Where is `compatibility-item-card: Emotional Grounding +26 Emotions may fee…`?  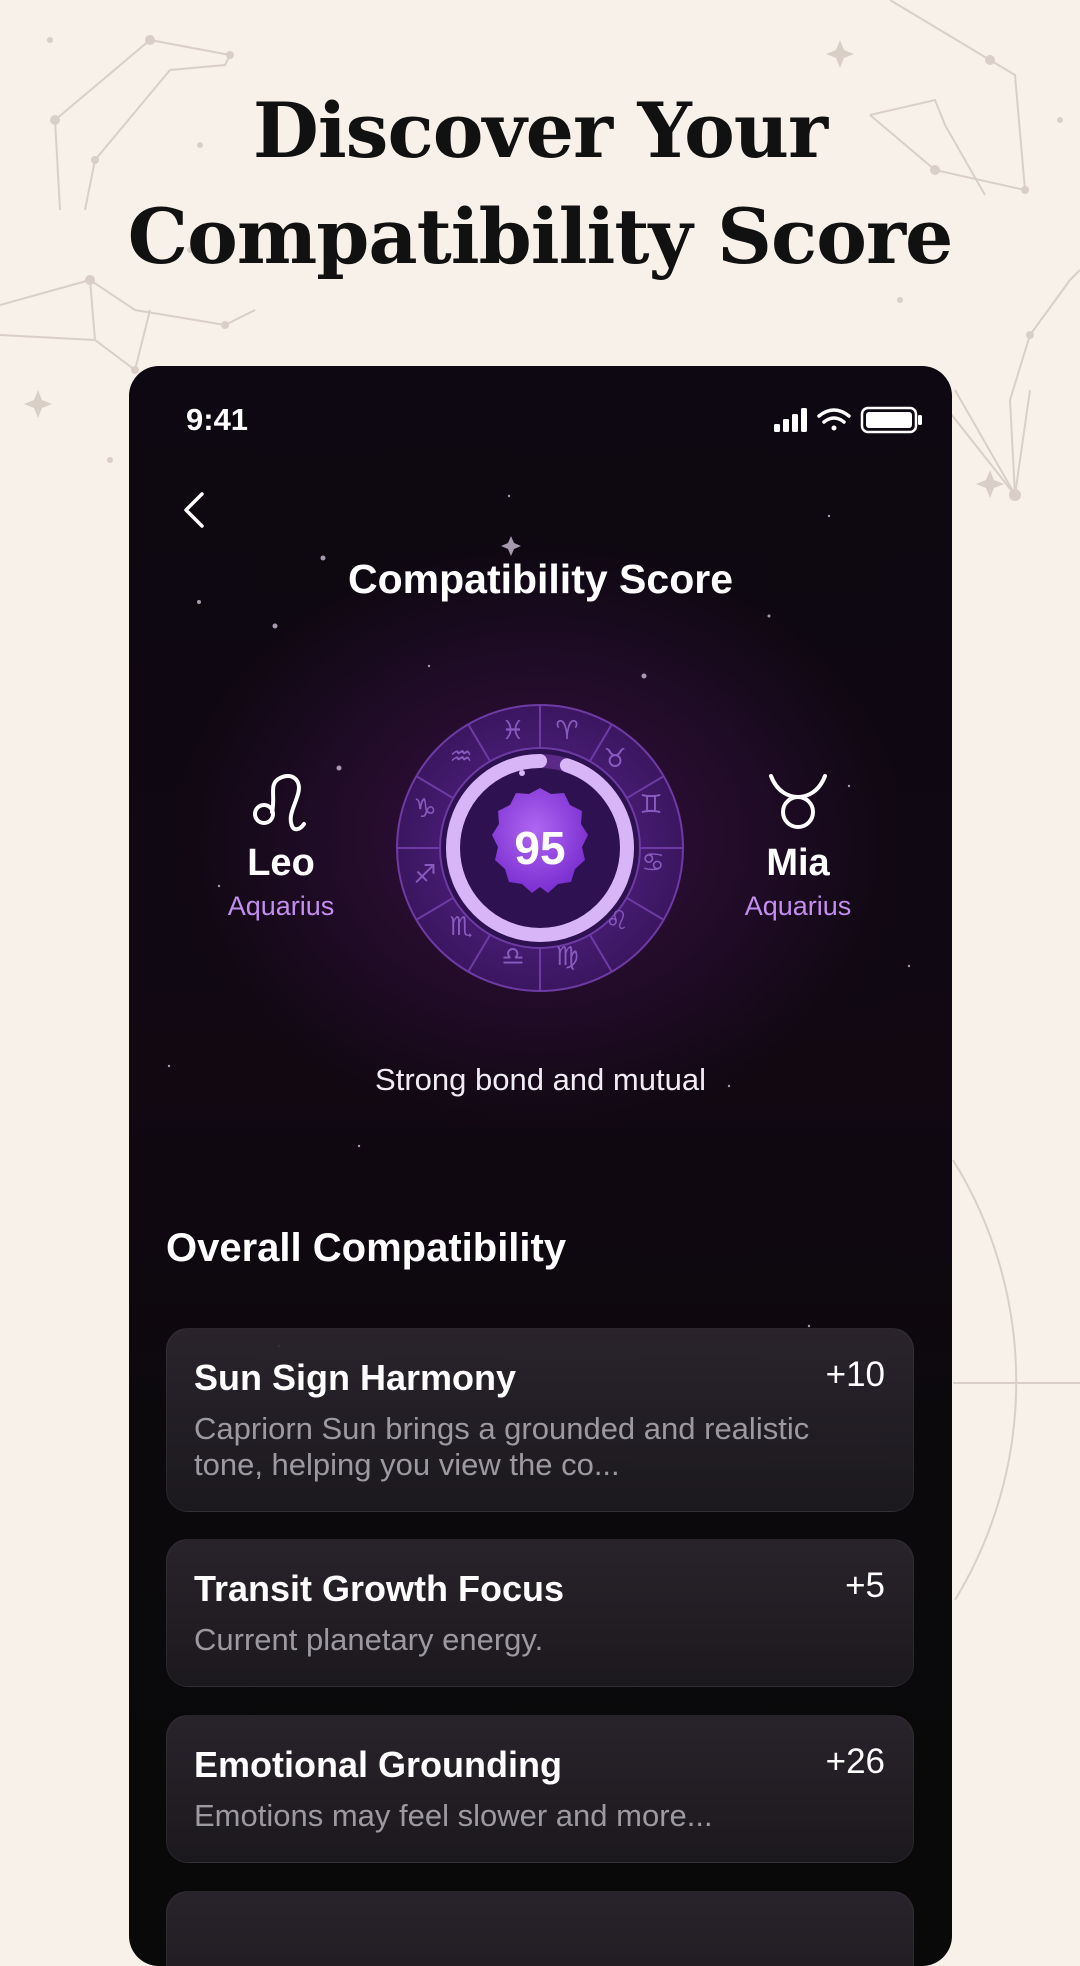 compatibility-item-card: Emotional Grounding +26 Emotions may fee… is located at coordinates (540, 1789).